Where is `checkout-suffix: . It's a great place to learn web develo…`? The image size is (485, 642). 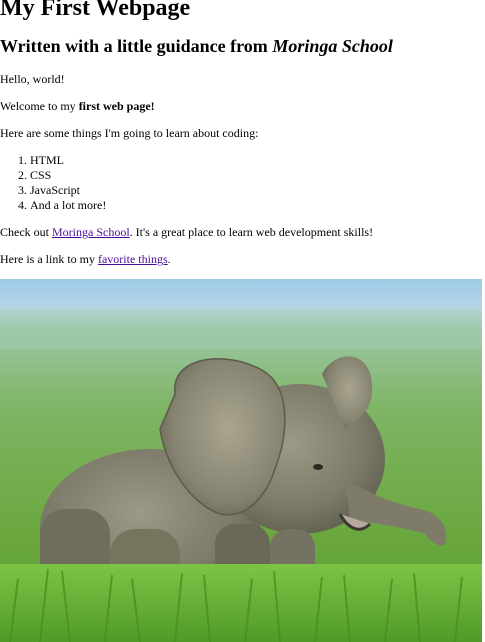 checkout-suffix: . It's a great place to learn web develo… is located at coordinates (251, 232).